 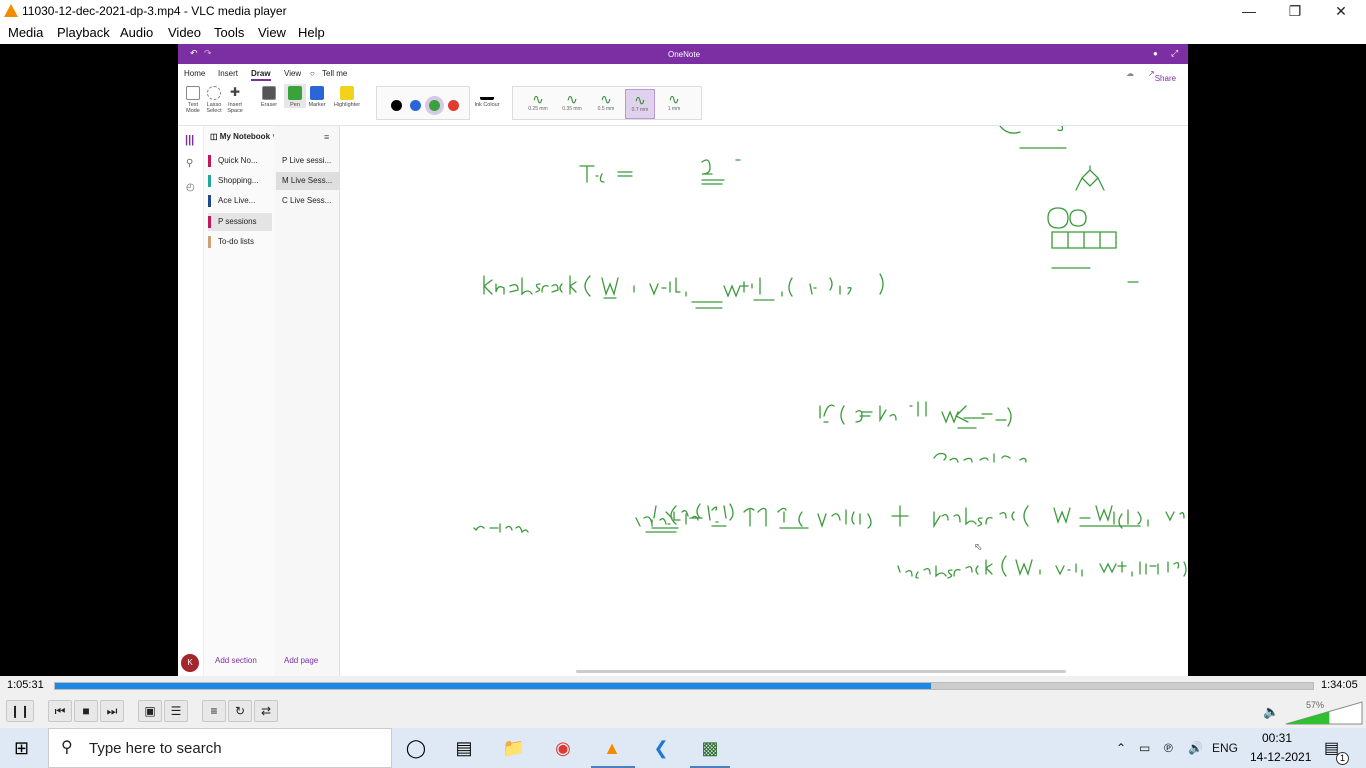 What do you see at coordinates (311, 32) in the screenshot?
I see `menu-help: Help` at bounding box center [311, 32].